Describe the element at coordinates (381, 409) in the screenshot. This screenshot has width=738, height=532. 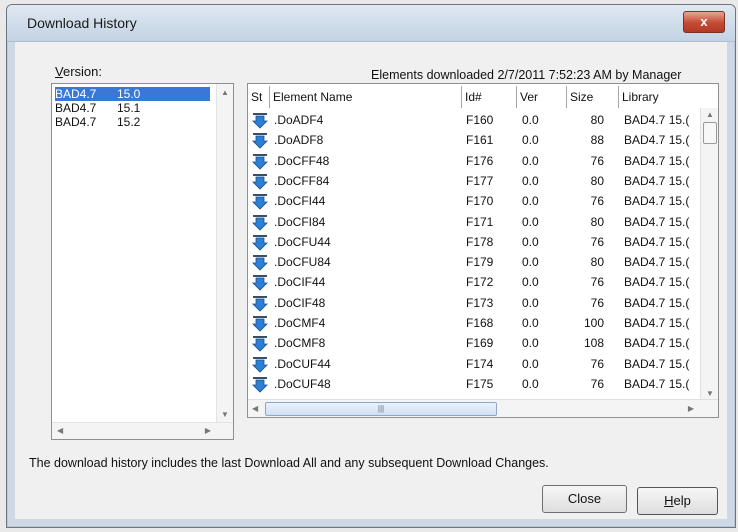
I see `grid-hscroll-thumb: |||` at that location.